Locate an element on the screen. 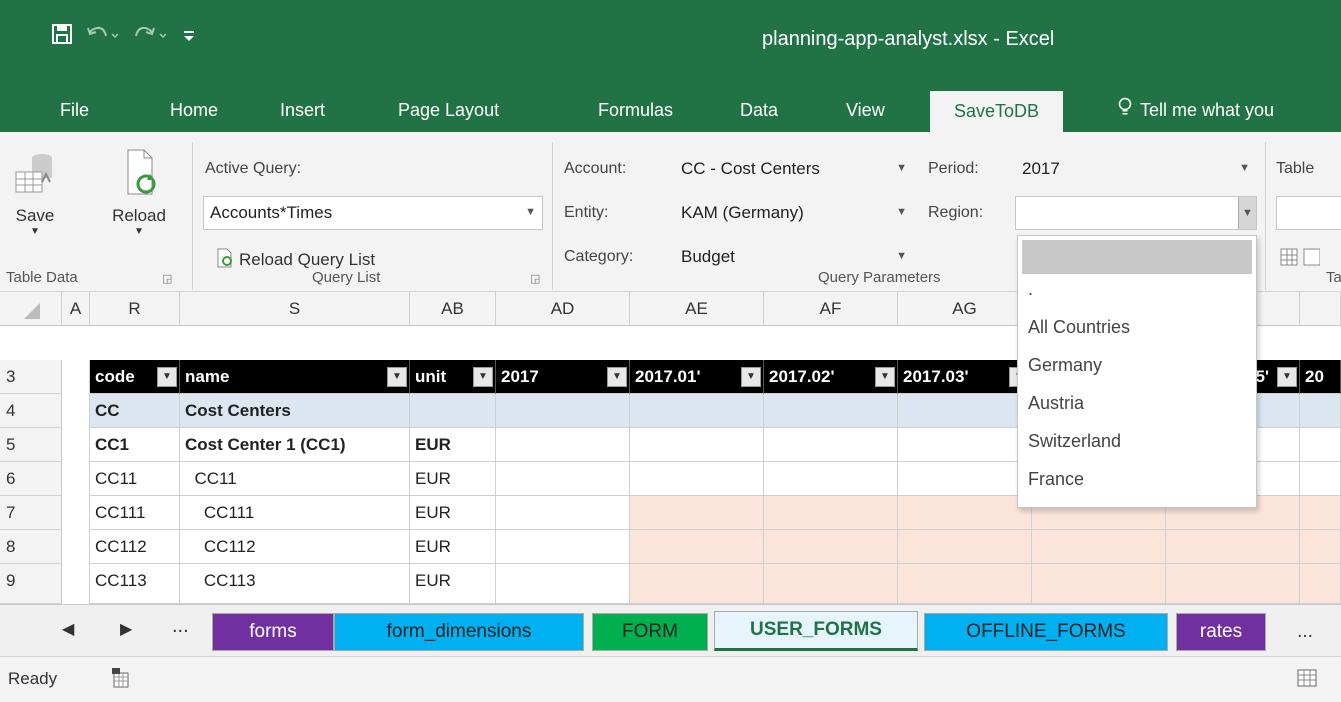  table-cell-name: CC113 is located at coordinates (295, 584).